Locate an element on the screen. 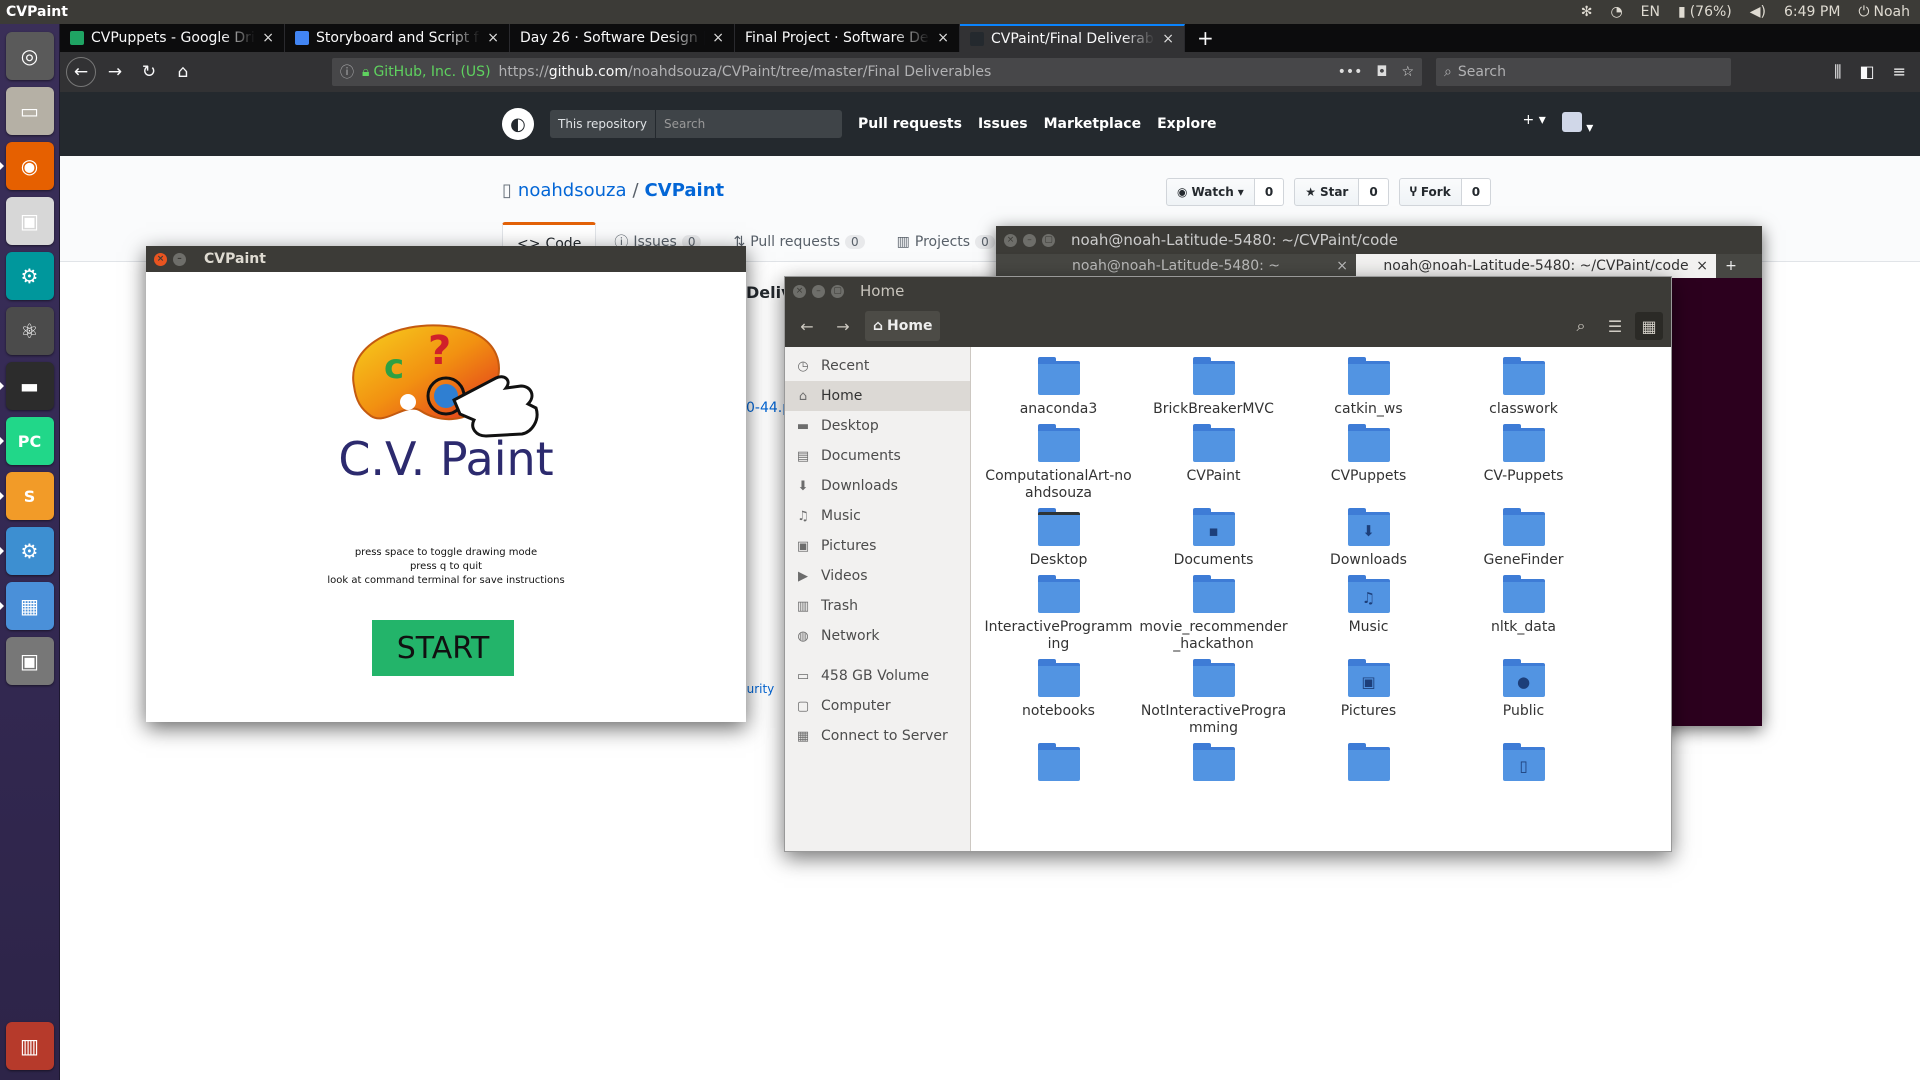  browser-tab: Final Project · Software Des × is located at coordinates (847, 38).